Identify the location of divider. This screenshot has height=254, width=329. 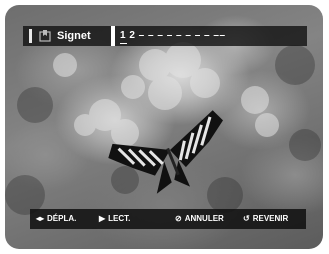
(113, 36).